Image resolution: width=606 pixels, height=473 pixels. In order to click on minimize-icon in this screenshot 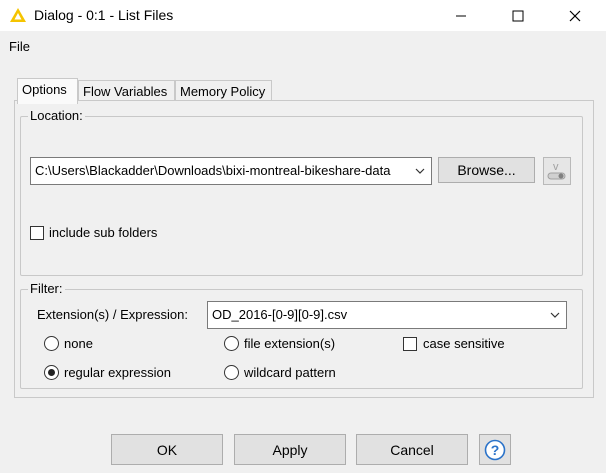, I will do `click(461, 15)`.